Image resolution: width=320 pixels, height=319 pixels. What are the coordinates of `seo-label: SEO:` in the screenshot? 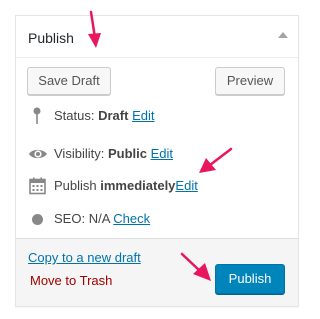 It's located at (70, 218).